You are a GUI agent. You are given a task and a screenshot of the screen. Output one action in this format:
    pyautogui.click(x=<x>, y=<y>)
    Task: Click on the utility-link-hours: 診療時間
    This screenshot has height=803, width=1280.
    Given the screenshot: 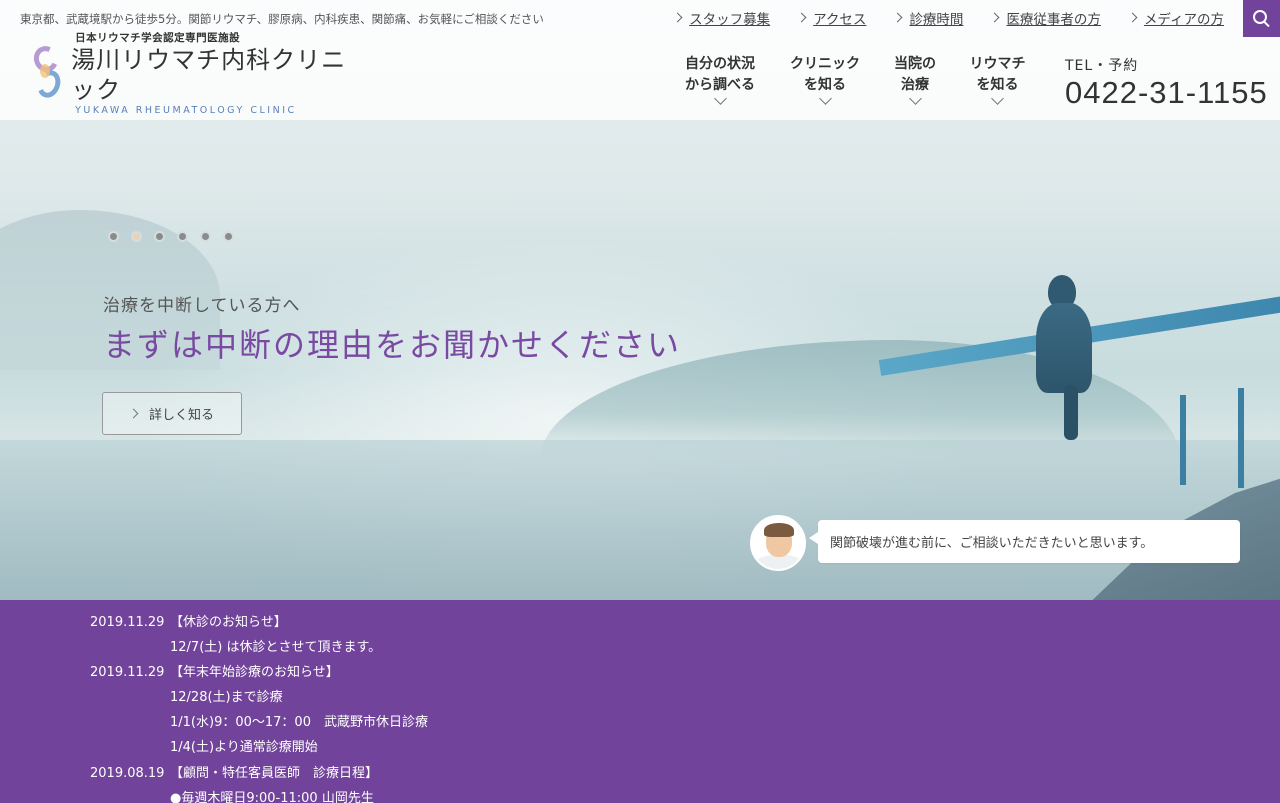 What is the action you would take?
    pyautogui.click(x=927, y=18)
    